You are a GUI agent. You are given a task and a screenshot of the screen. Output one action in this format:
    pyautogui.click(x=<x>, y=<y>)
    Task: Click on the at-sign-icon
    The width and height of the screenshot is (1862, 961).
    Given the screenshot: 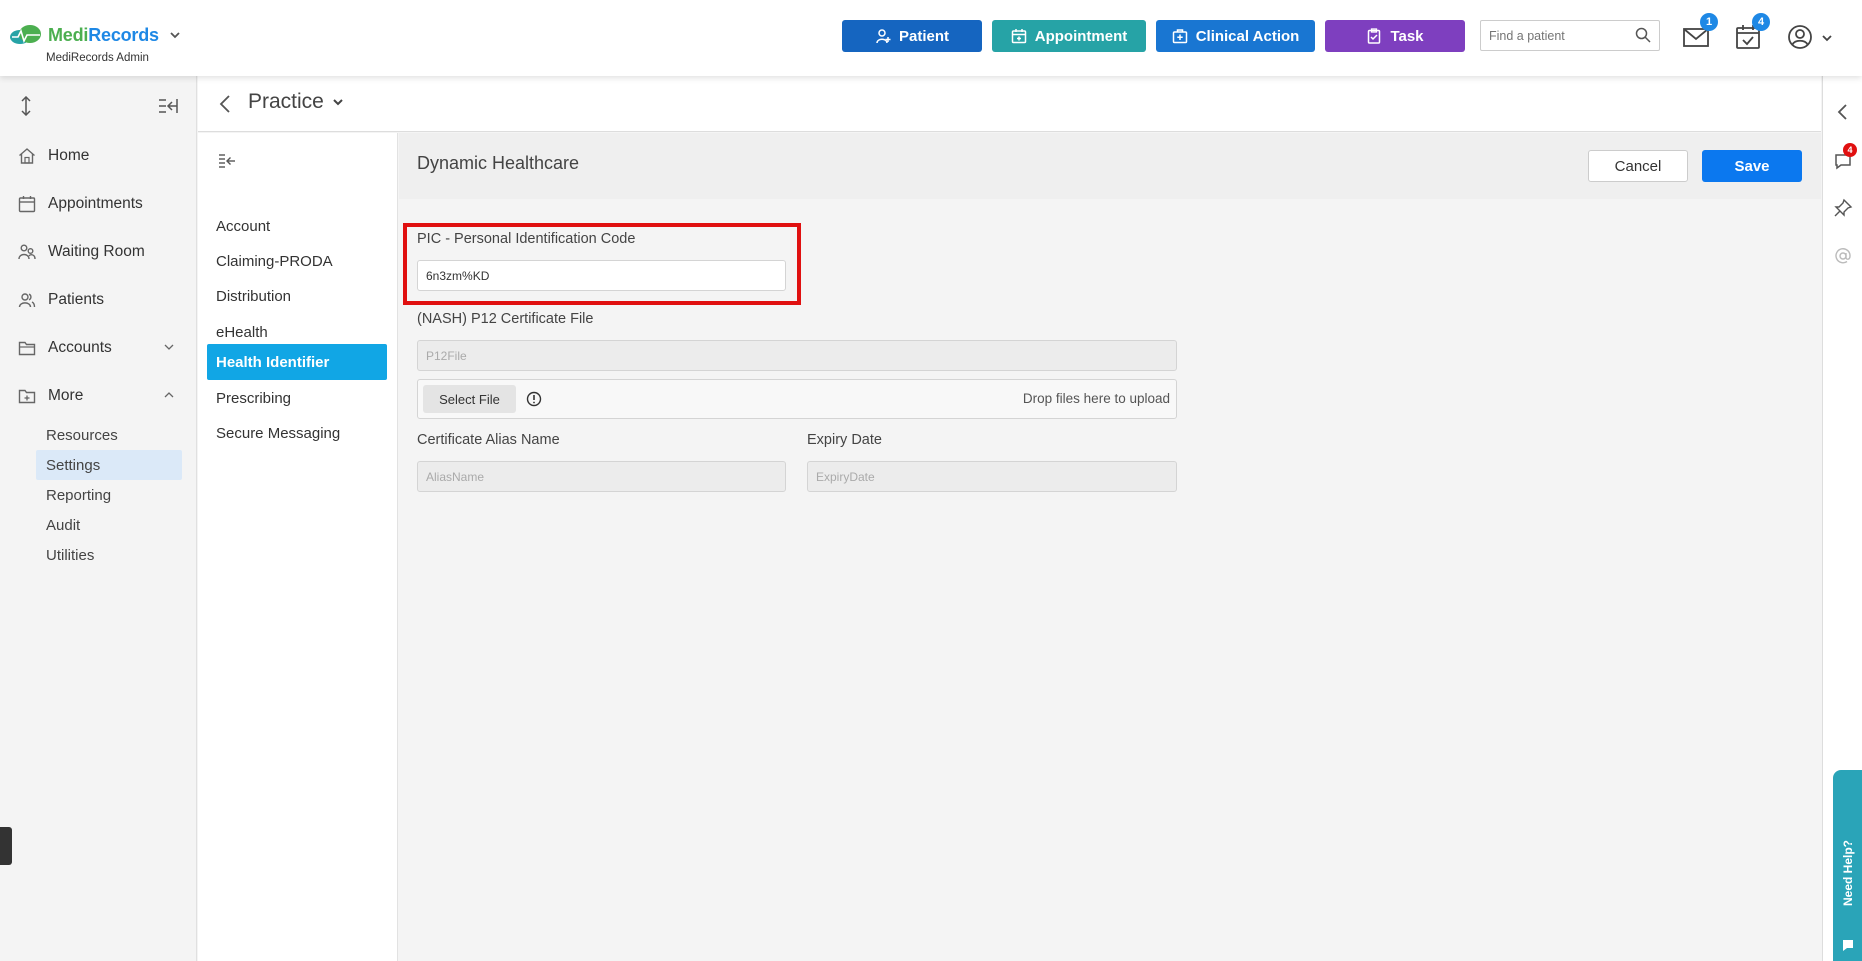 What is the action you would take?
    pyautogui.click(x=1843, y=256)
    